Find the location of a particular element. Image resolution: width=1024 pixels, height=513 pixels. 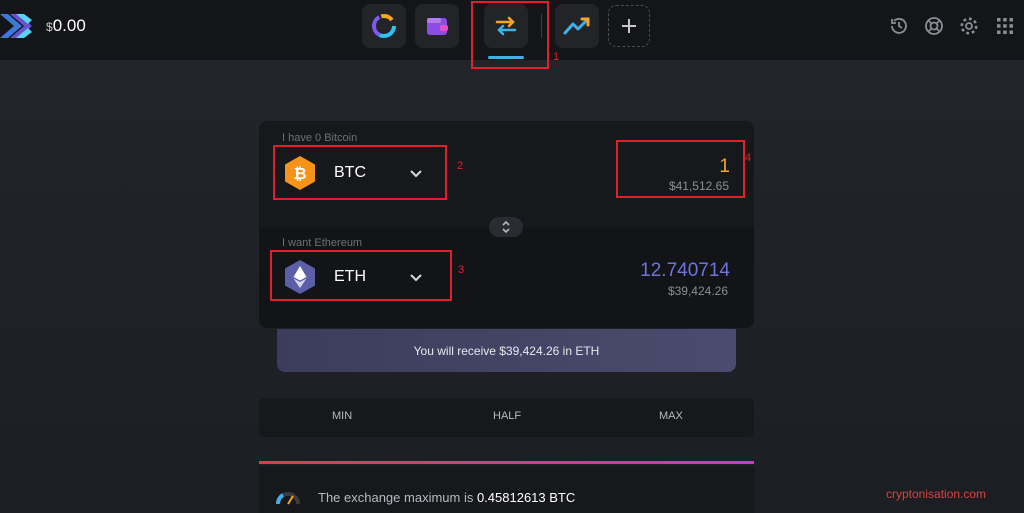

support-icon is located at coordinates (934, 26).